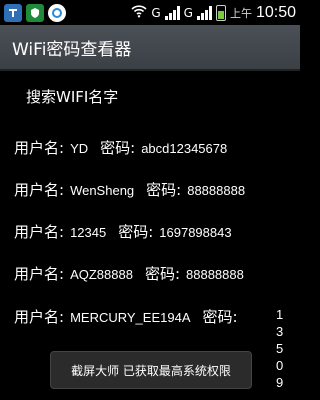 Image resolution: width=320 pixels, height=400 pixels. I want to click on shield-icon, so click(35, 12).